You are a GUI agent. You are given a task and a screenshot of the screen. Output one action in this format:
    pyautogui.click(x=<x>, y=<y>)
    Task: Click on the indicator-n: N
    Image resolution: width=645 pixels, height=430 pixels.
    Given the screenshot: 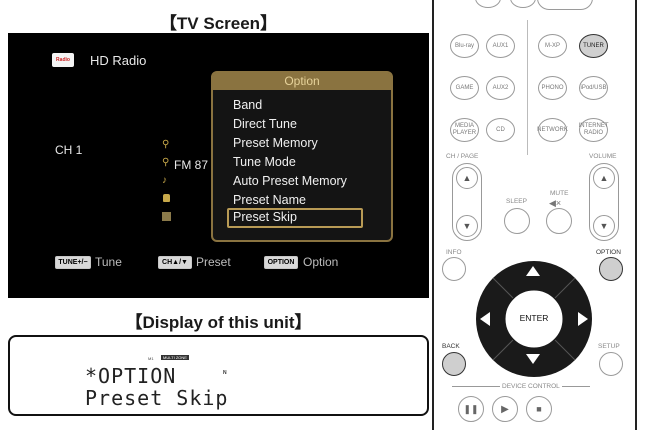 What is the action you would take?
    pyautogui.click(x=225, y=373)
    